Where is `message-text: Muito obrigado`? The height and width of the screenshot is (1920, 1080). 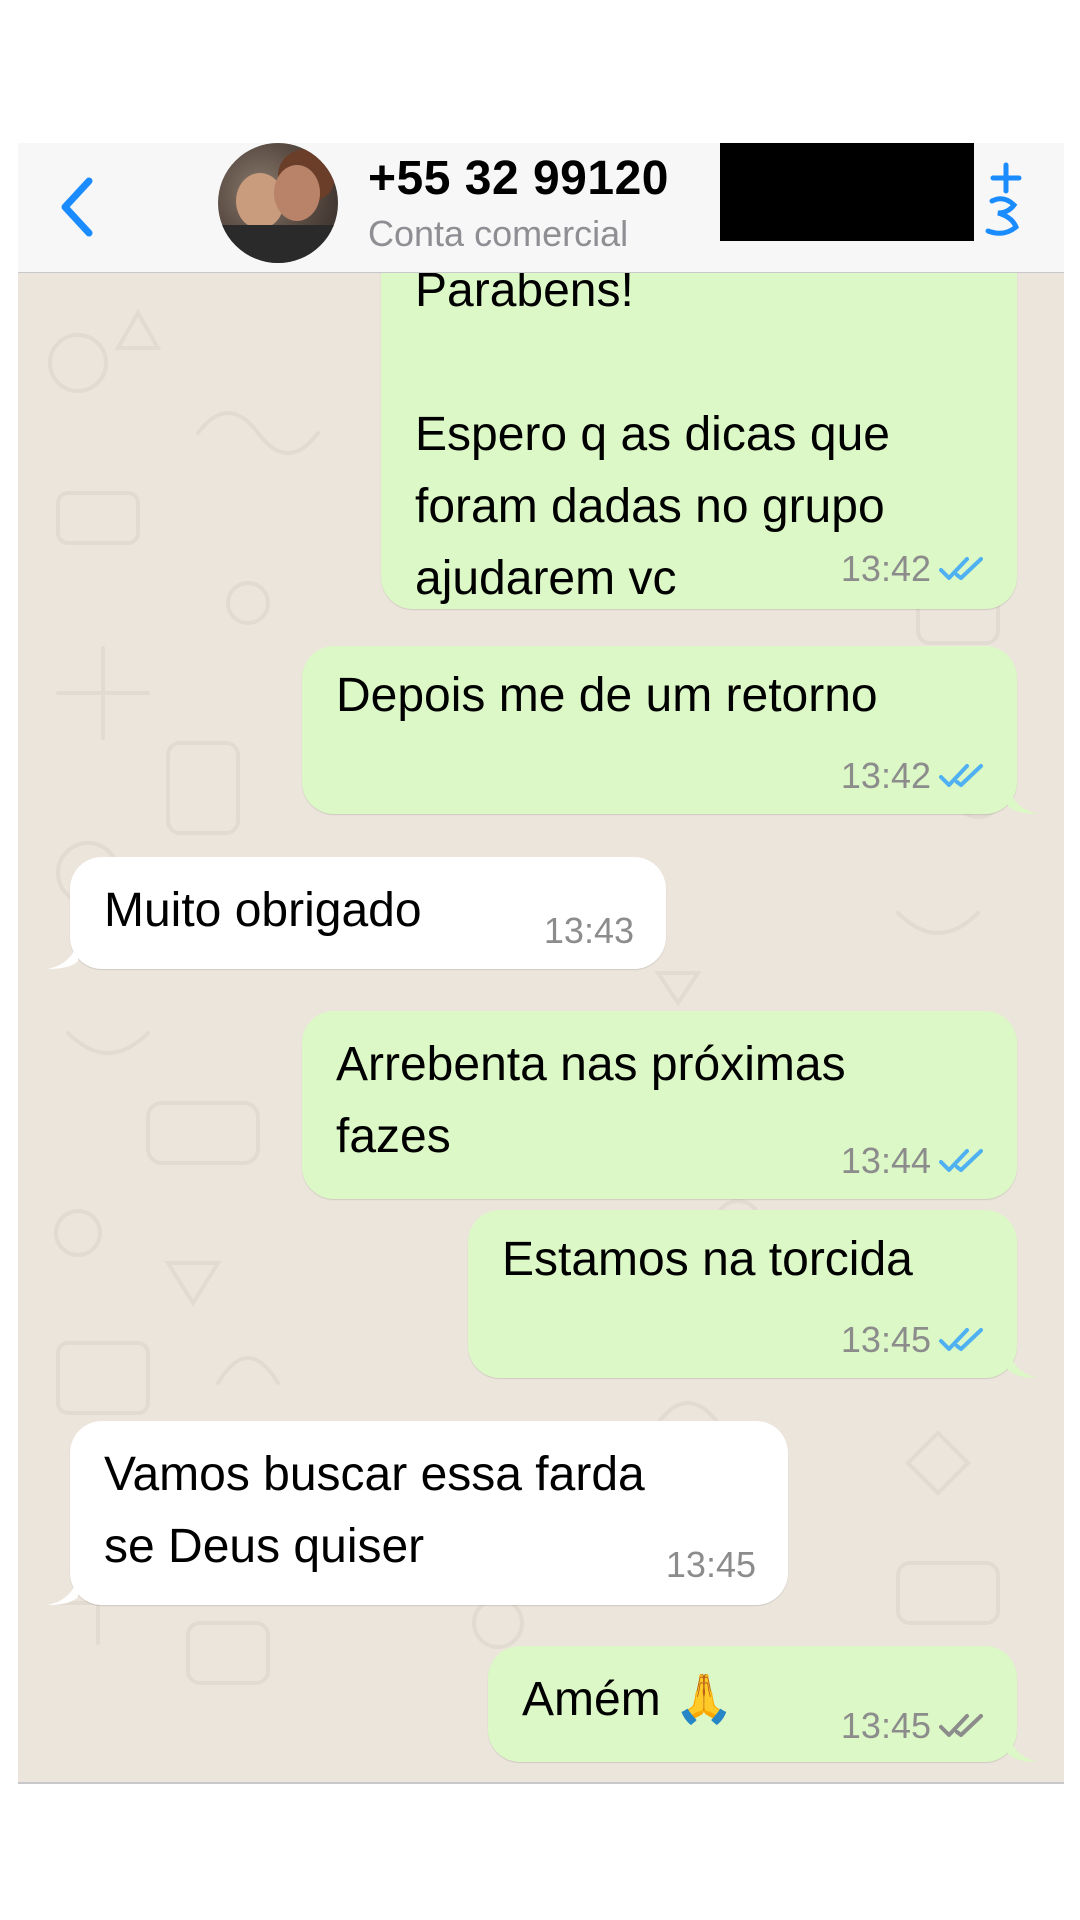 message-text: Muito obrigado is located at coordinates (263, 910).